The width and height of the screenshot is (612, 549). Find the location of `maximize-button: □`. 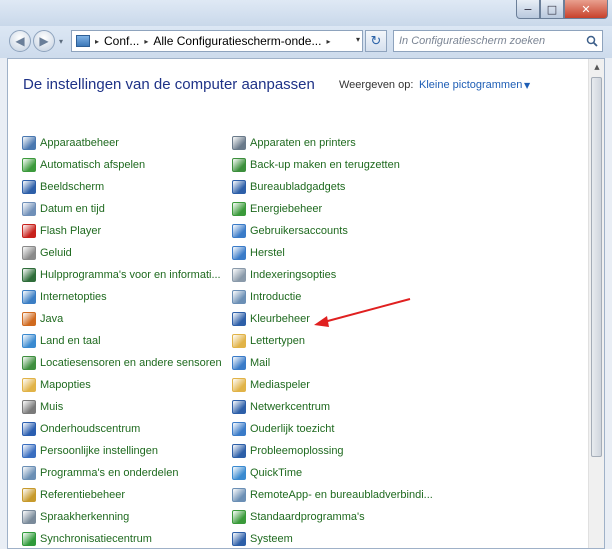

maximize-button: □ is located at coordinates (552, 9).